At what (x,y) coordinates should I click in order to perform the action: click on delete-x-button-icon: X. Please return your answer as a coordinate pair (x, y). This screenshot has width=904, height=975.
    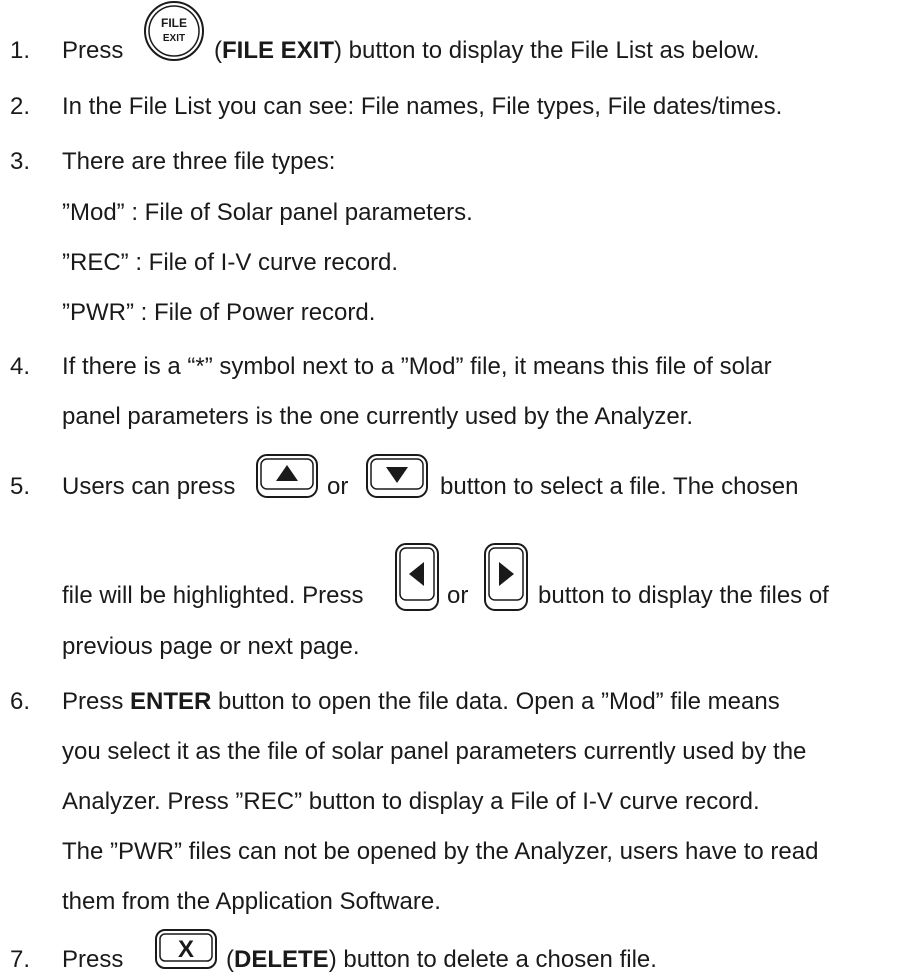
    Looking at the image, I should click on (186, 949).